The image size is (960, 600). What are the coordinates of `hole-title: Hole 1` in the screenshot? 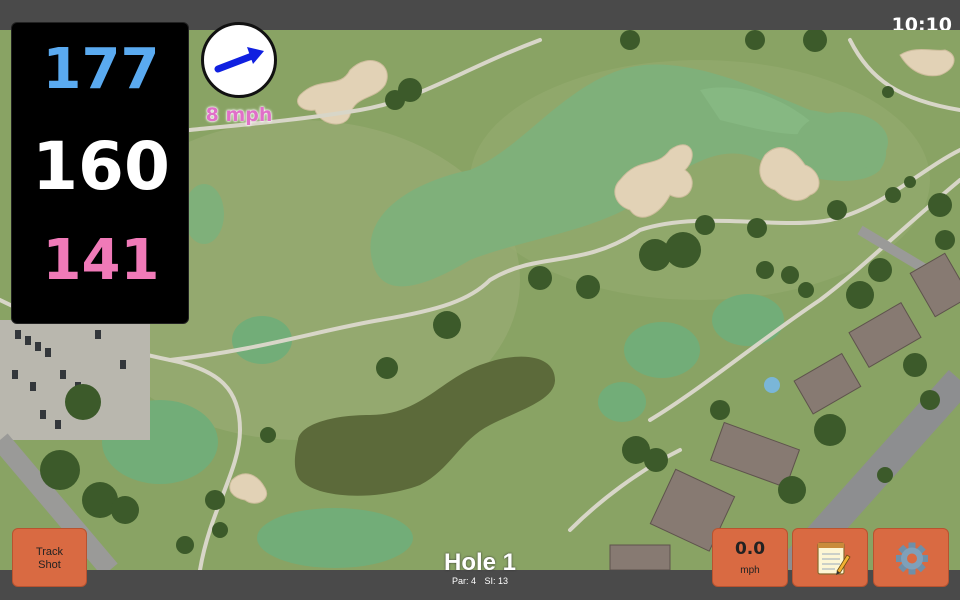 It's located at (480, 562).